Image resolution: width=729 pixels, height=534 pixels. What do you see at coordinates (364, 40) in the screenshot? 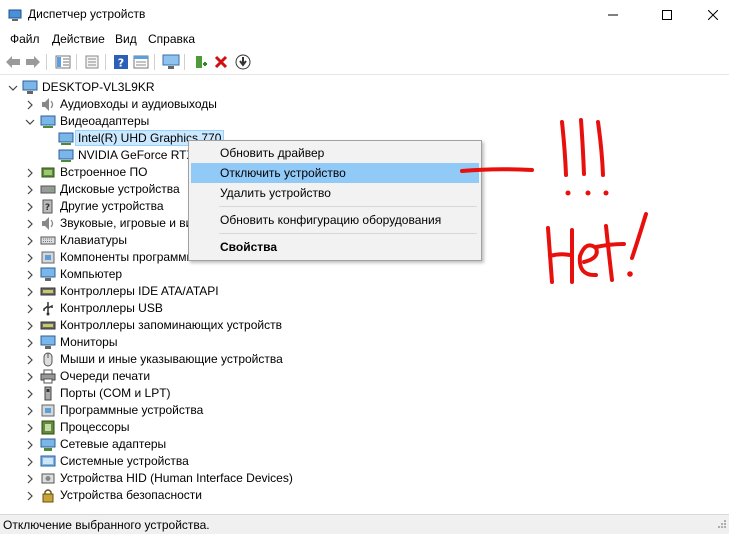
I see `menu-bar: Файл Действие Вид Справка` at bounding box center [364, 40].